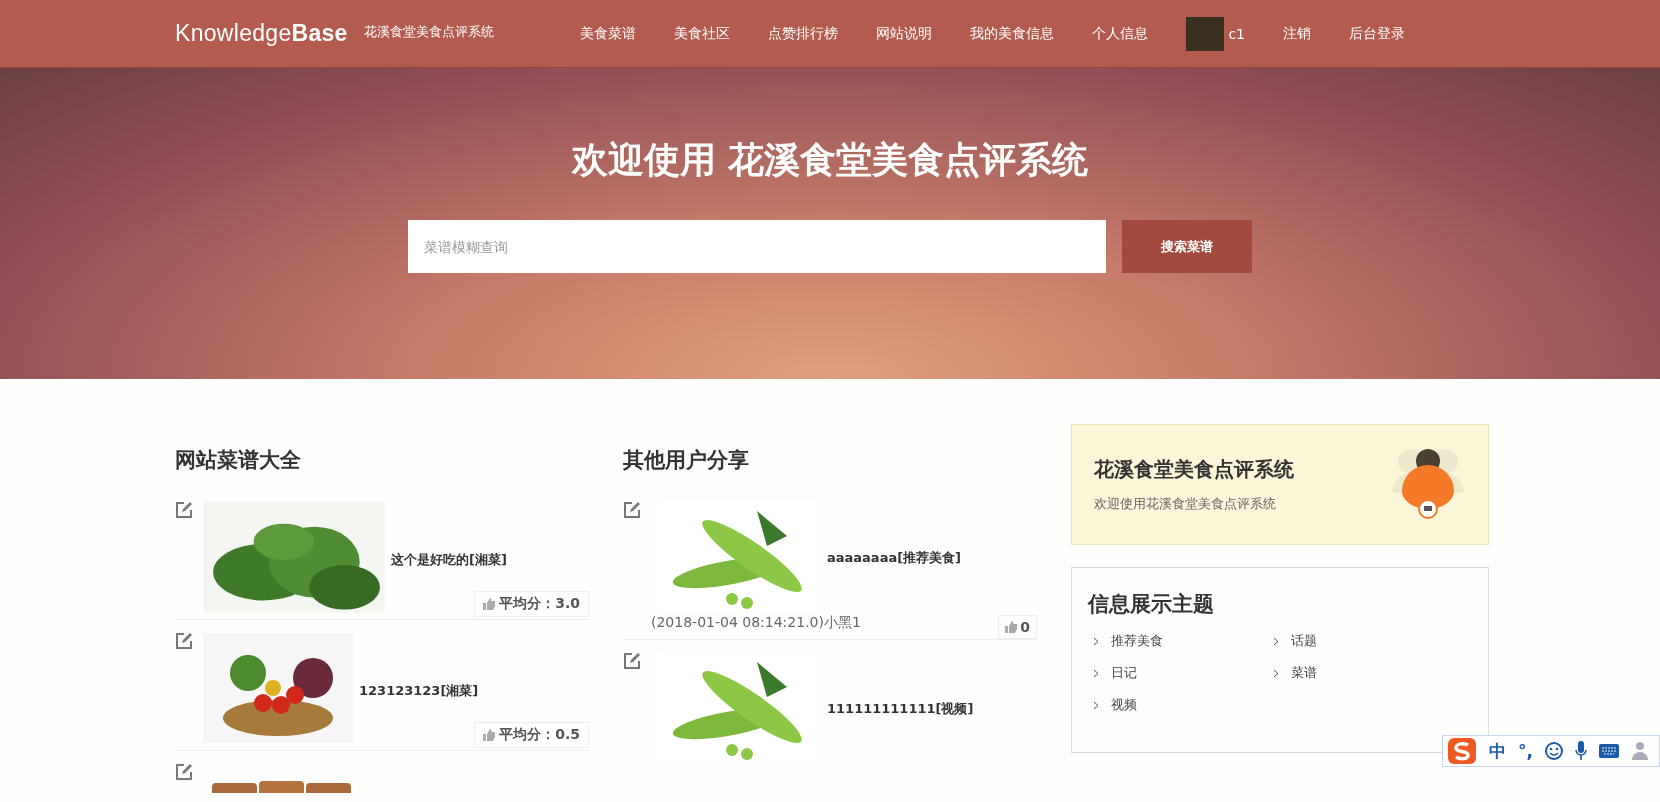  Describe the element at coordinates (1185, 504) in the screenshot. I see `card-text: 欢迎使用花溪食堂美食点评系统` at that location.